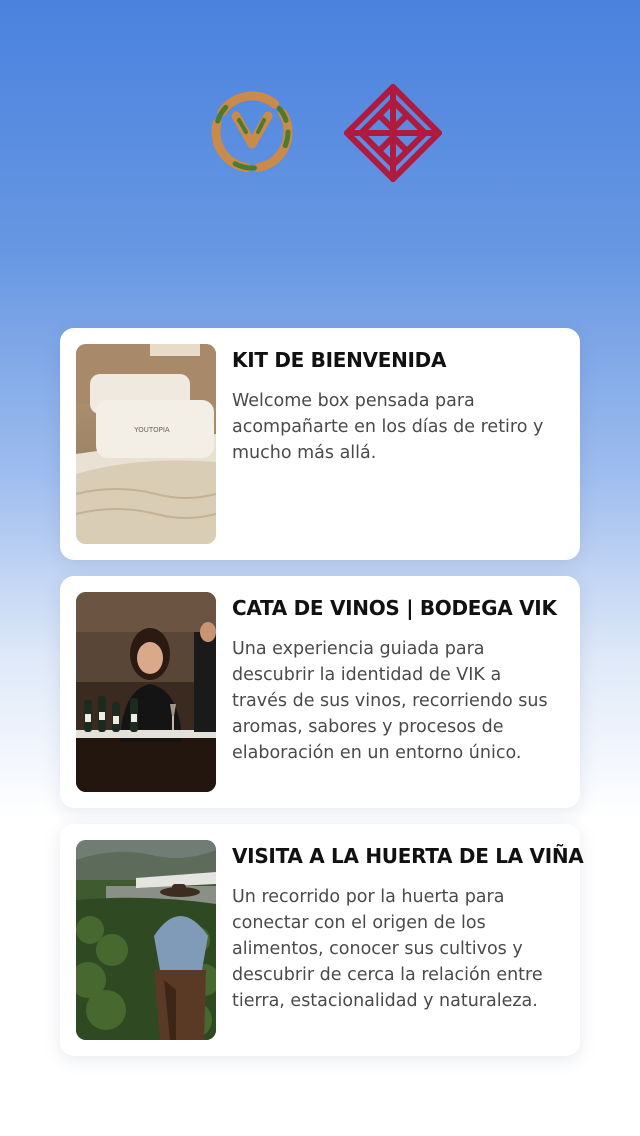 This screenshot has height=1136, width=640. Describe the element at coordinates (394, 608) in the screenshot. I see `card-title: CATA DE VINOS | BODEGA VIK` at that location.